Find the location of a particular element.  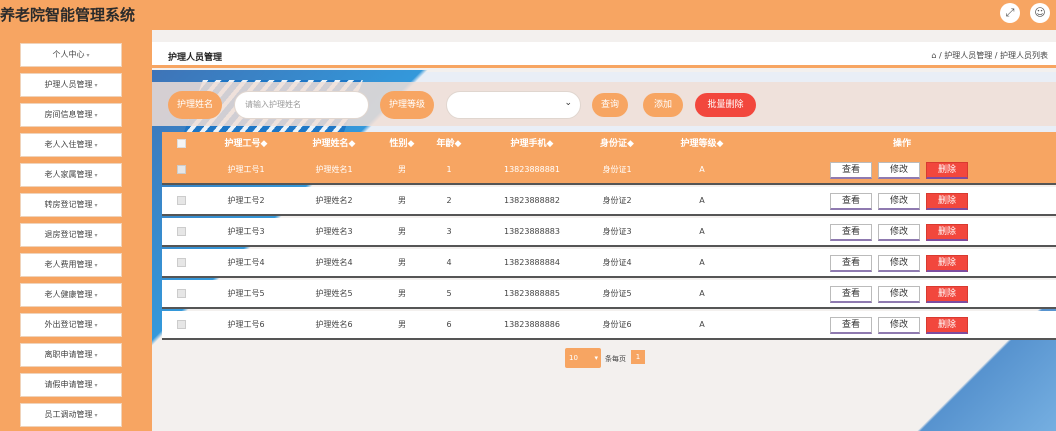

column-header-gender: 性别◆ is located at coordinates (402, 144).